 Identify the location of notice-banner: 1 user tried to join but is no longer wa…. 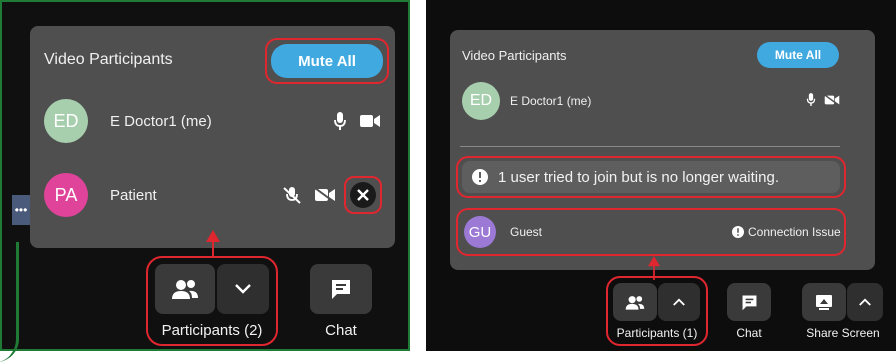
(651, 177).